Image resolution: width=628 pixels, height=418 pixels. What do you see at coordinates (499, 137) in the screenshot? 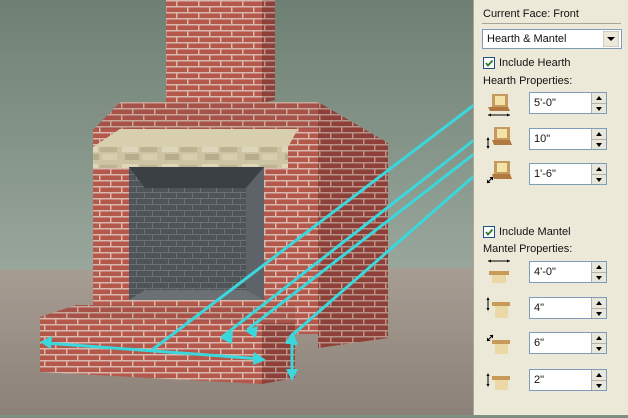
I see `hearth-height-icon` at bounding box center [499, 137].